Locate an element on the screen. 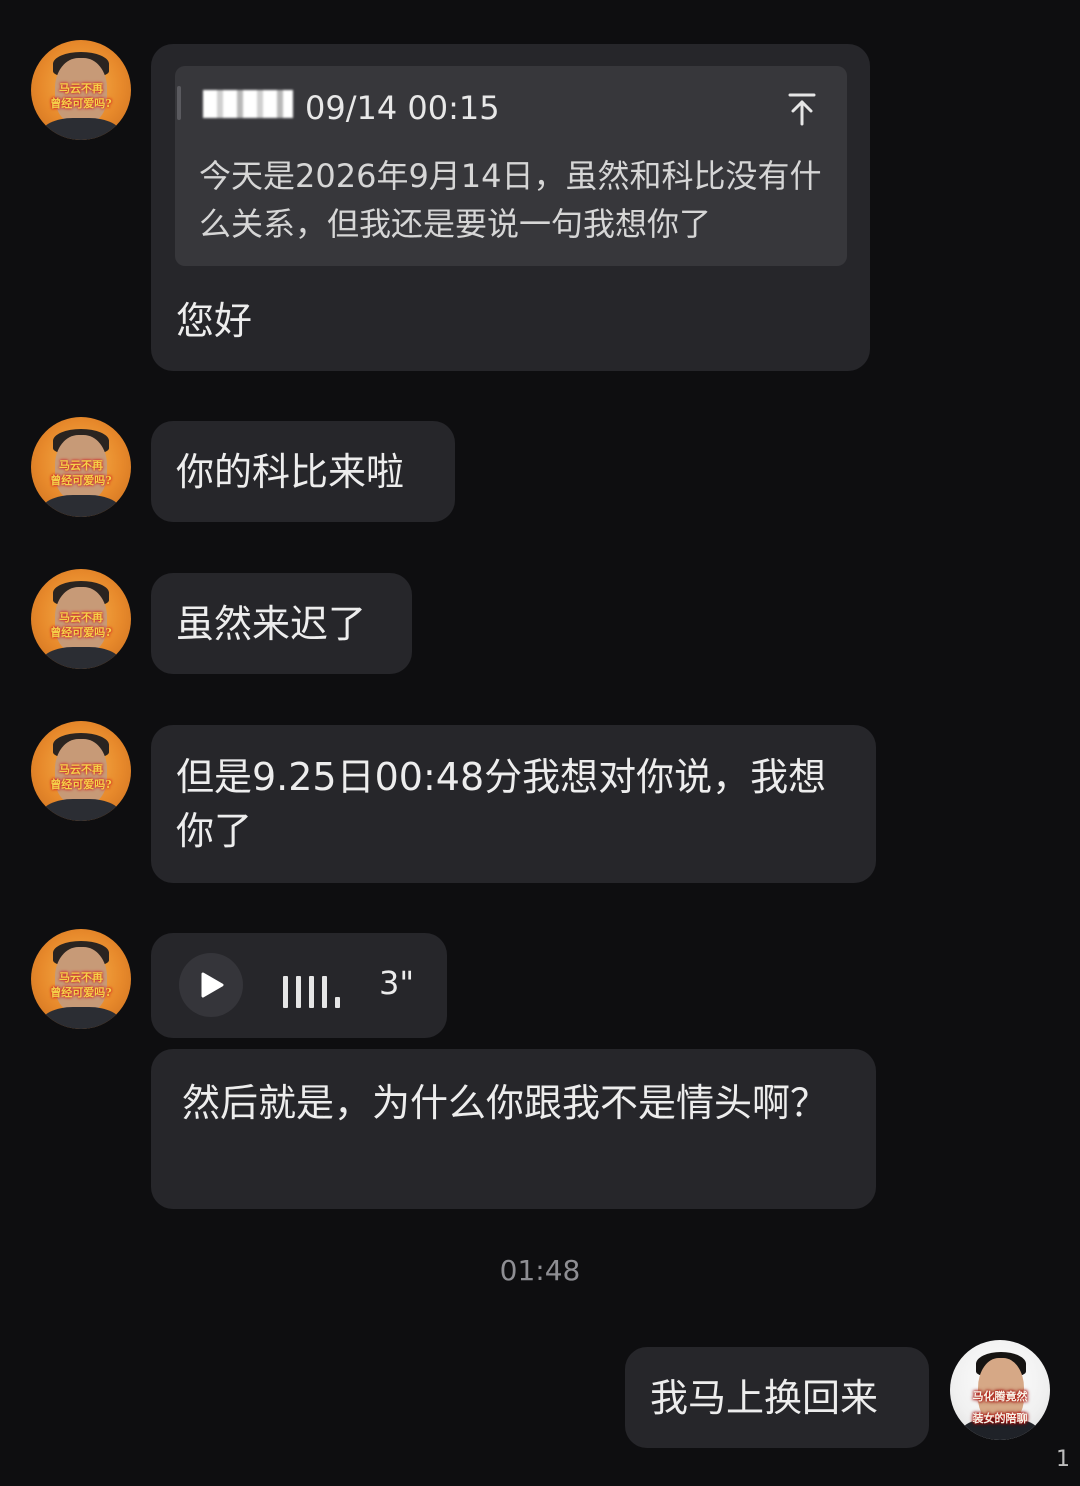 The width and height of the screenshot is (1080, 1486). play-button is located at coordinates (211, 985).